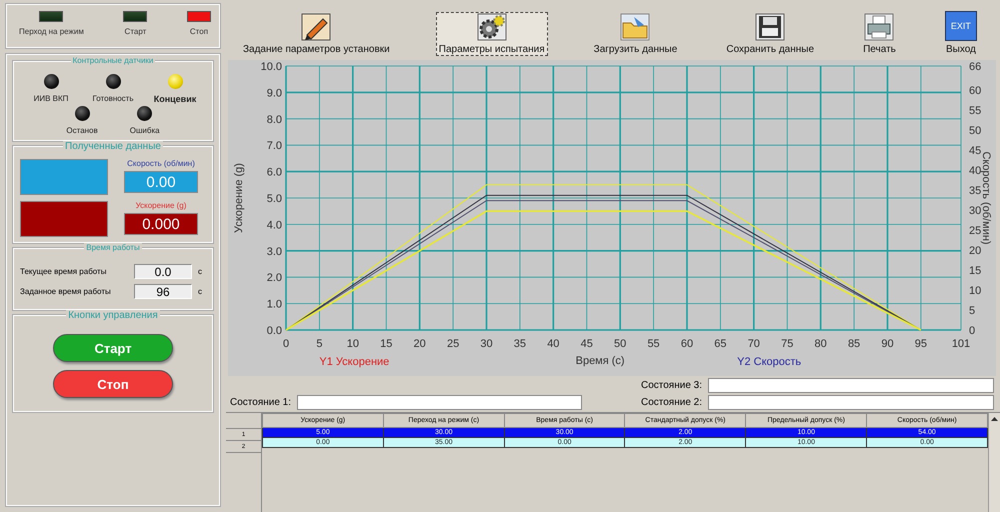  I want to click on x-tick-label: 45, so click(586, 344).